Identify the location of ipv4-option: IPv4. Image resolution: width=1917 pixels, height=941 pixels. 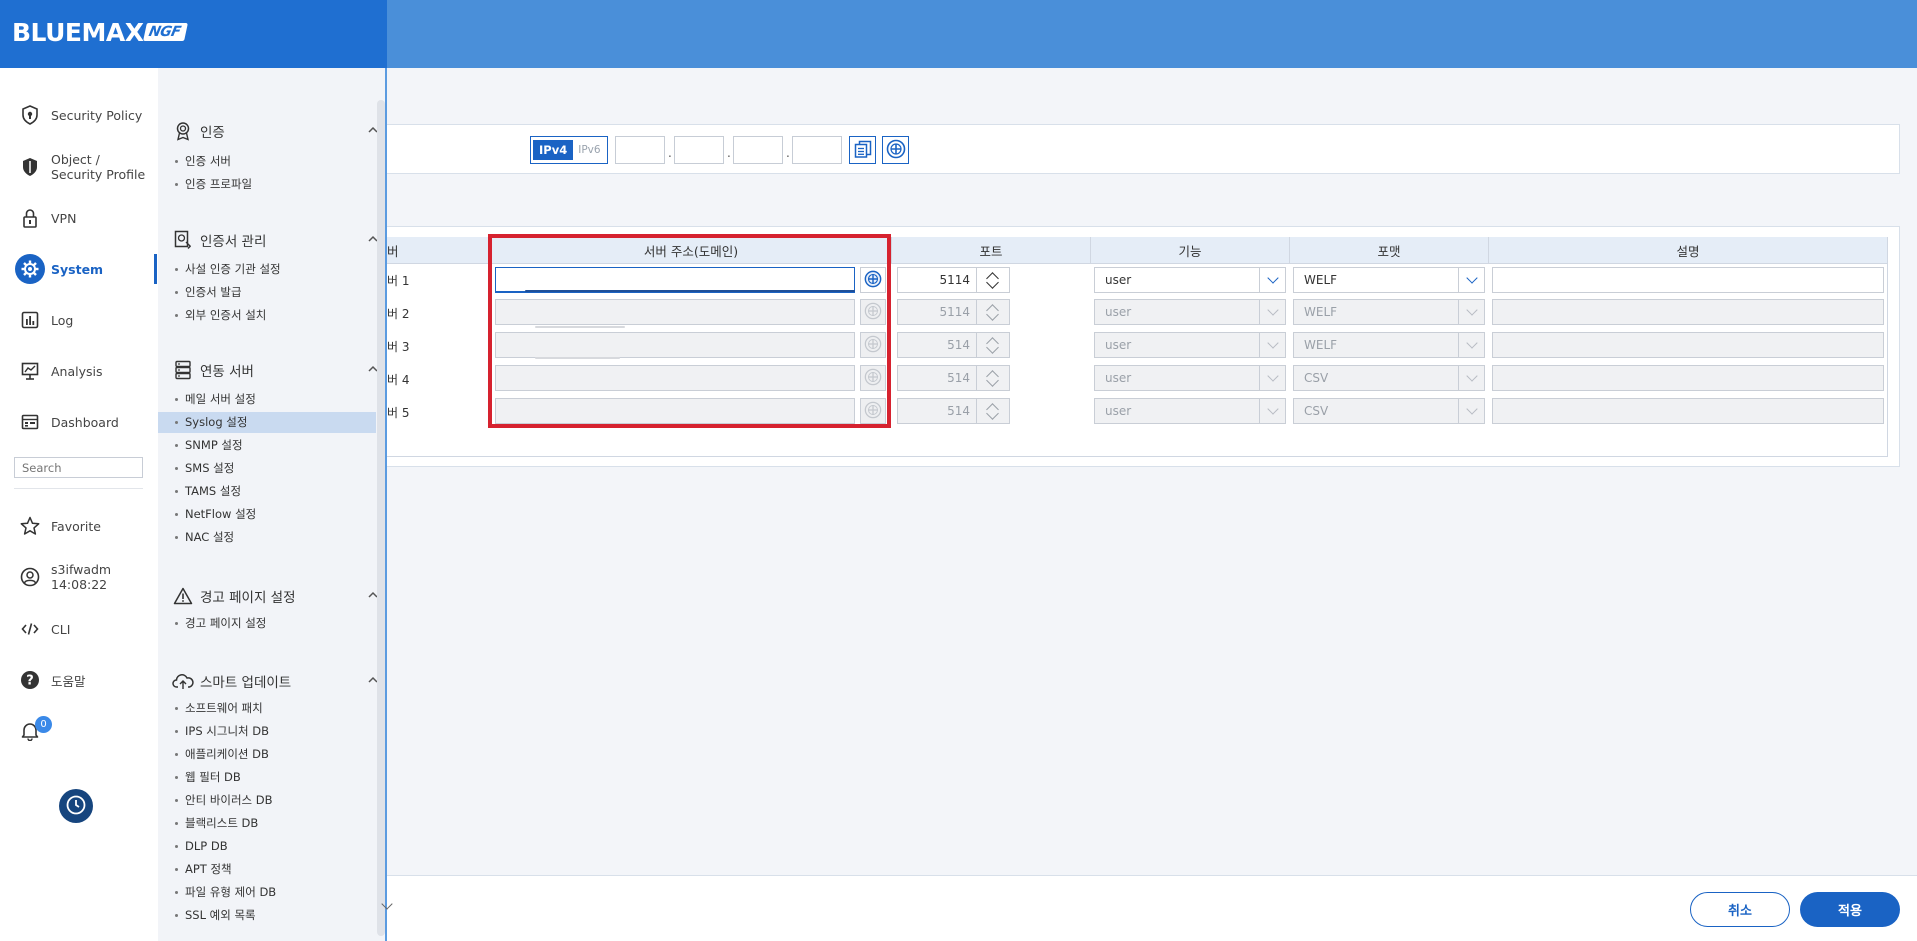
(553, 150).